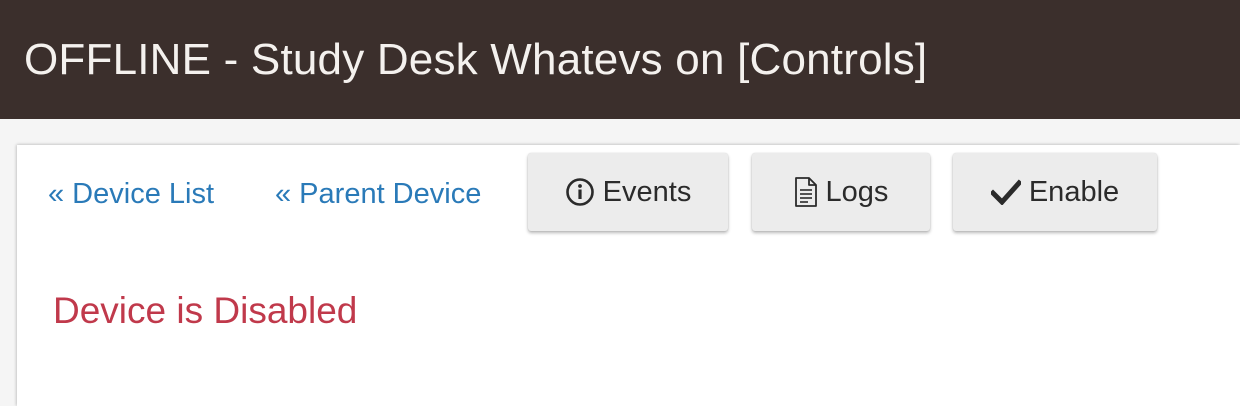  What do you see at coordinates (131, 194) in the screenshot?
I see `device-list-link: « Device List` at bounding box center [131, 194].